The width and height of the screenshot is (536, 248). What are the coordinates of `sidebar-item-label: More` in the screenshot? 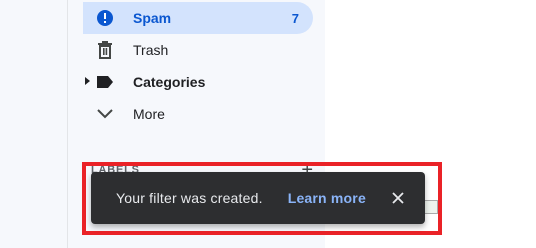 It's located at (149, 114).